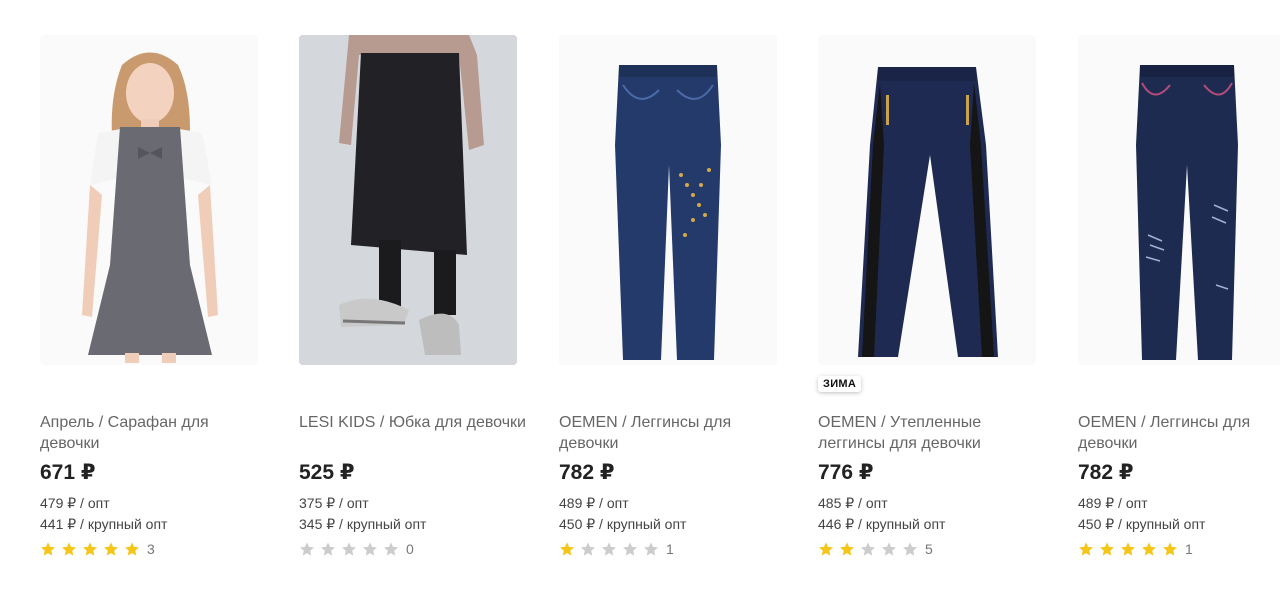  I want to click on product-price: 525 ₽, so click(327, 472).